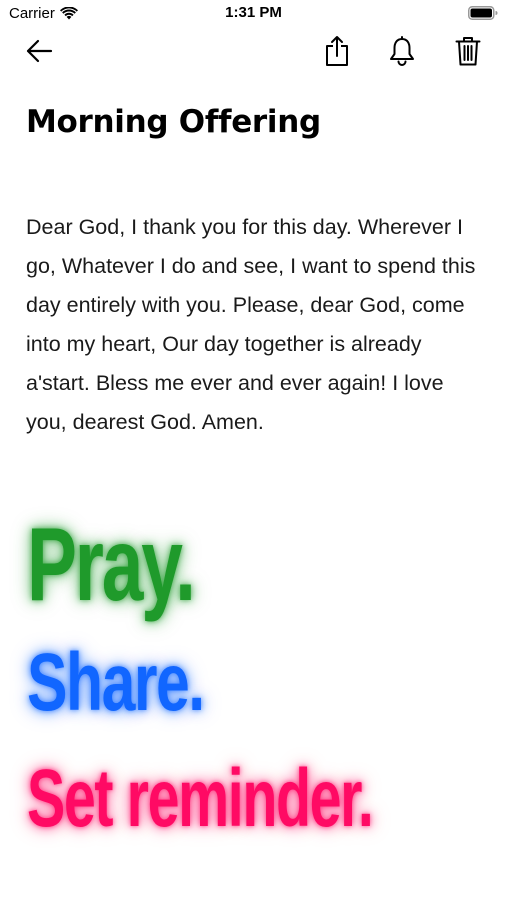  Describe the element at coordinates (116, 682) in the screenshot. I see `promo-share-text: Share.` at that location.